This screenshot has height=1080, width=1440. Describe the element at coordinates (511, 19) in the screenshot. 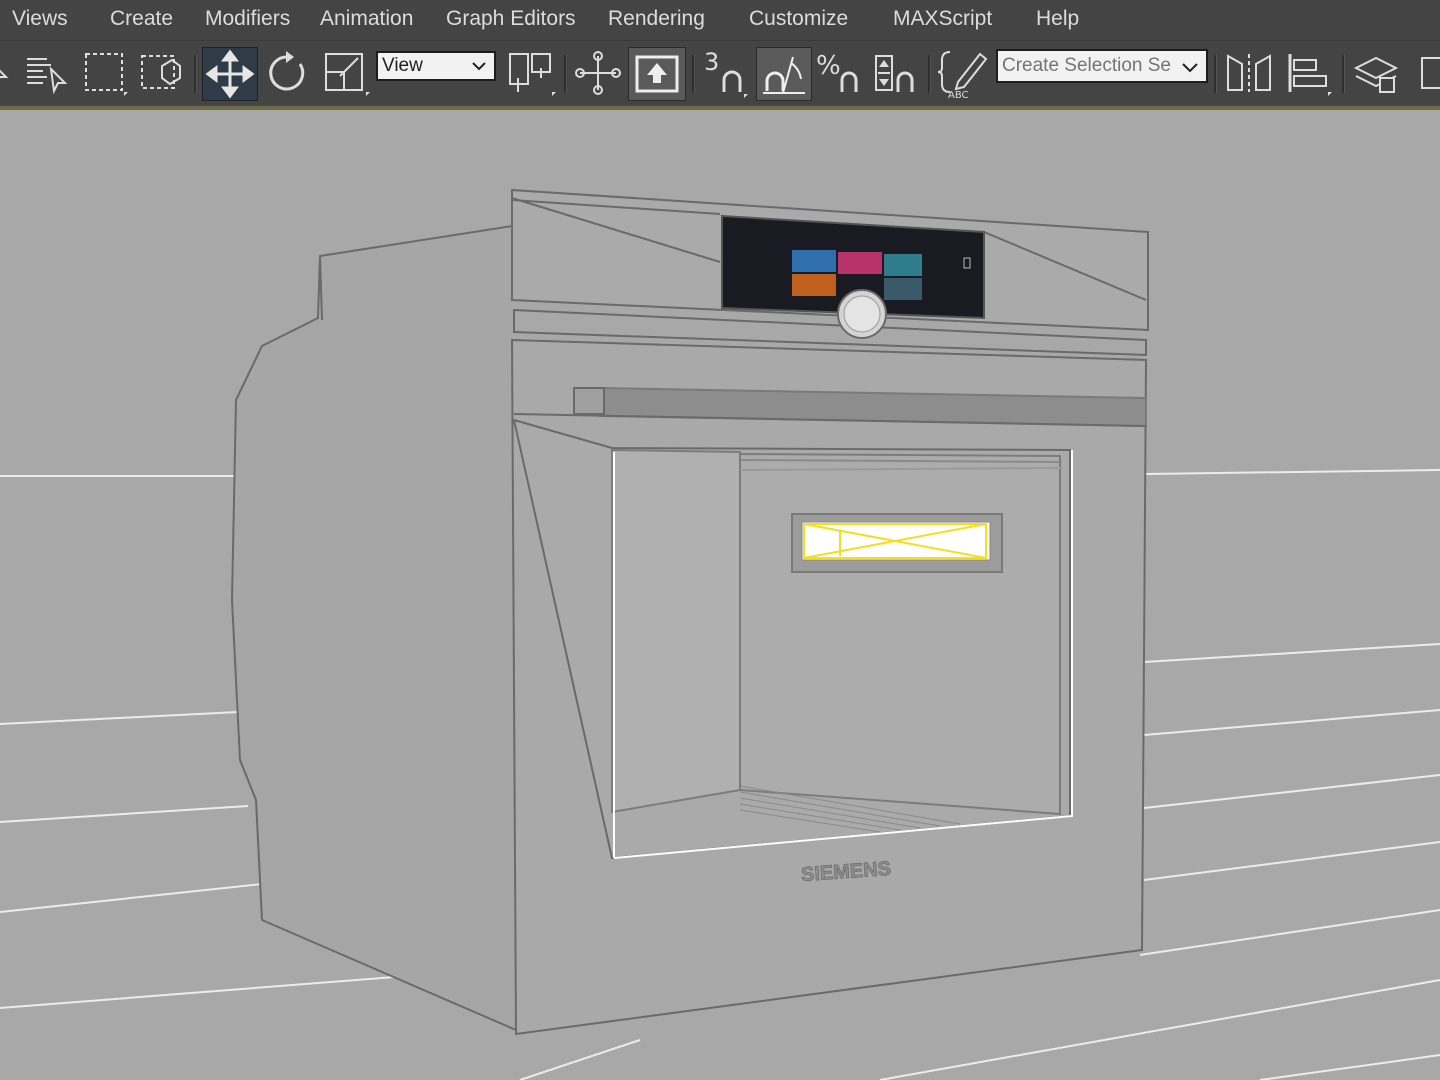

I see `menu-graph-editors: Graph Editors` at that location.